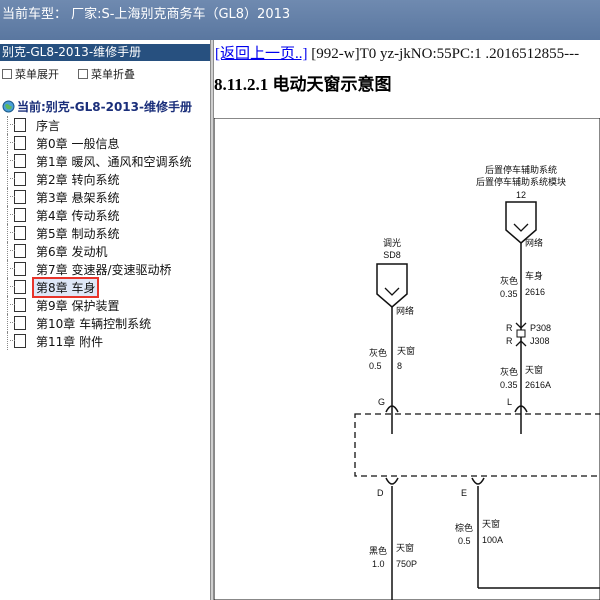  I want to click on wire1-circuit: 车身, so click(534, 275).